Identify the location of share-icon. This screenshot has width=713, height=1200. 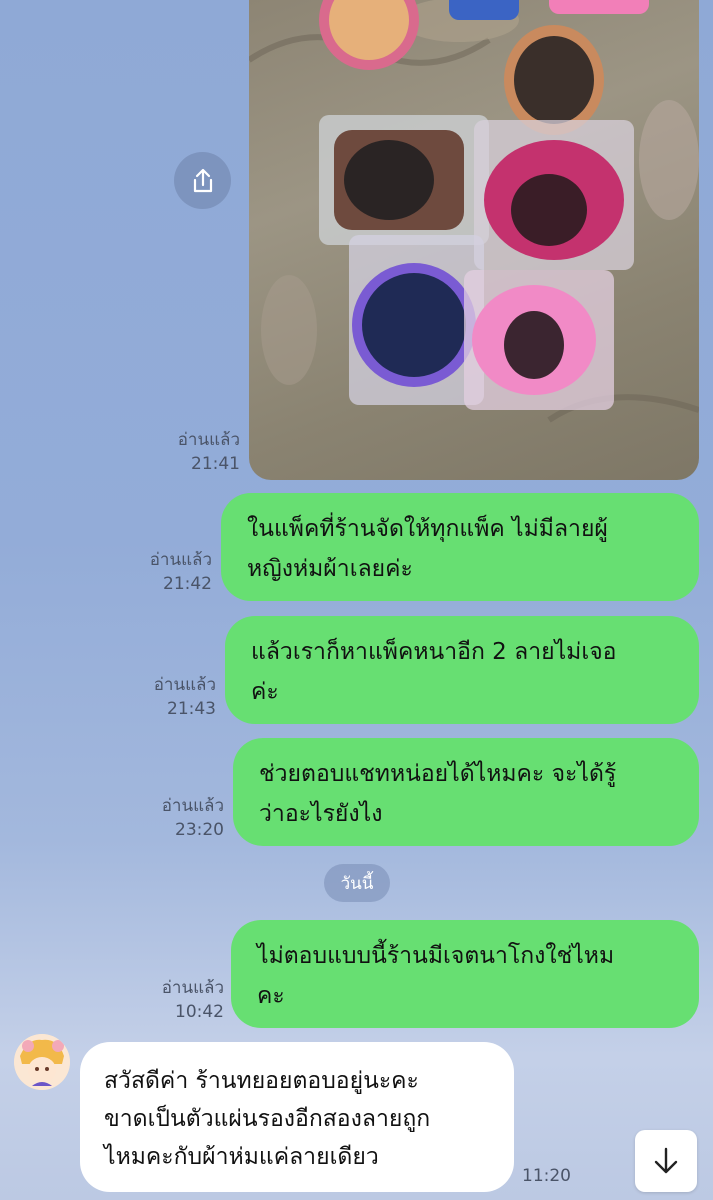
(202, 180).